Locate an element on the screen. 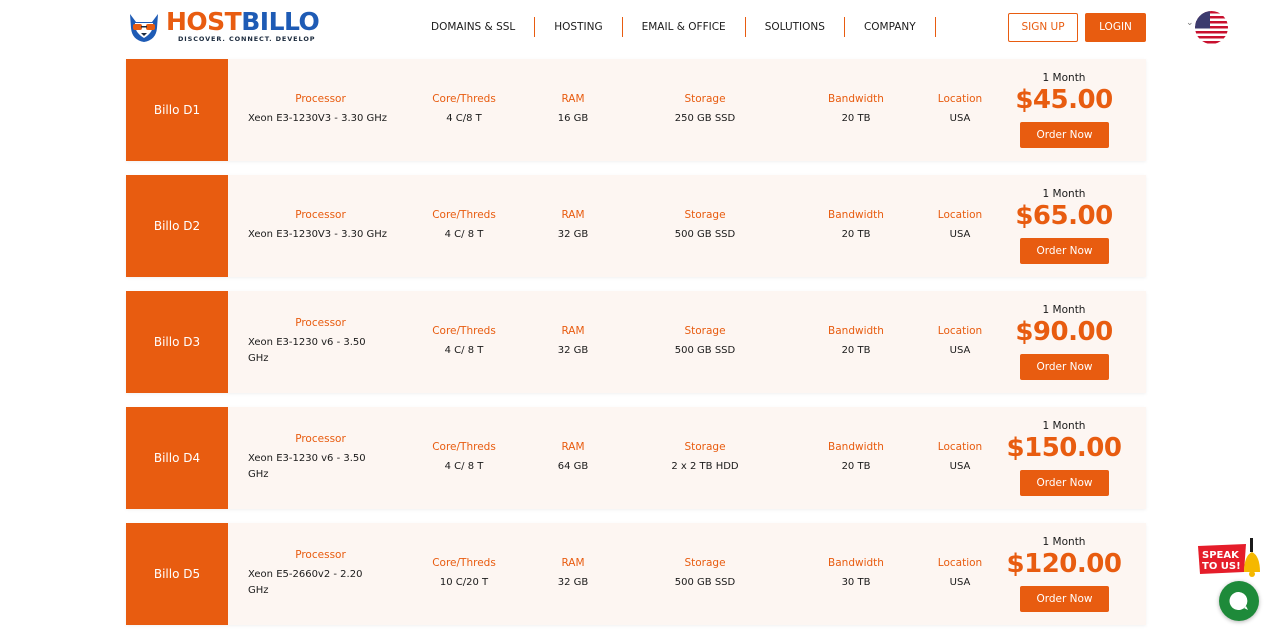  bandwidth-value: 30 TB is located at coordinates (856, 582).